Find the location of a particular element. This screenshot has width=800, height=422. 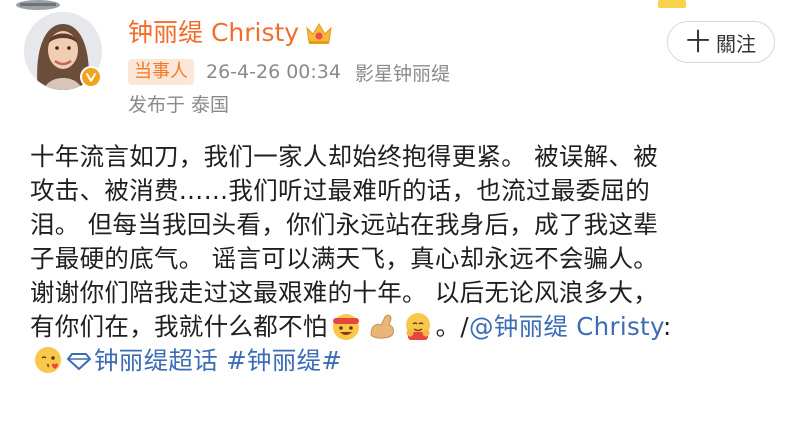

follow-button: 十 關注 is located at coordinates (721, 42).